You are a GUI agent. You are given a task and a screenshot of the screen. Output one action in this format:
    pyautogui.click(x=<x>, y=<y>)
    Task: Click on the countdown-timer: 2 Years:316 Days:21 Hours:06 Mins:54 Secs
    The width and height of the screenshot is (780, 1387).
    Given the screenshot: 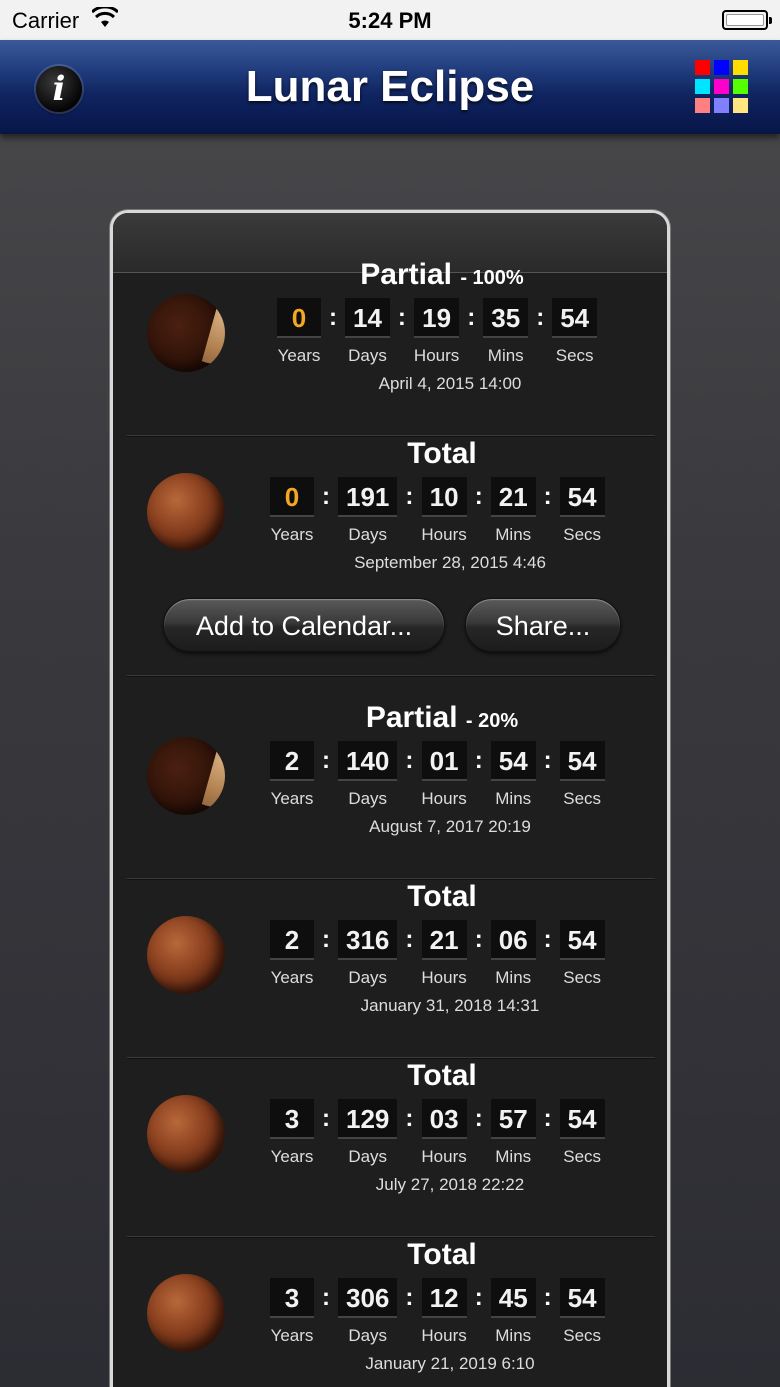 What is the action you would take?
    pyautogui.click(x=437, y=954)
    